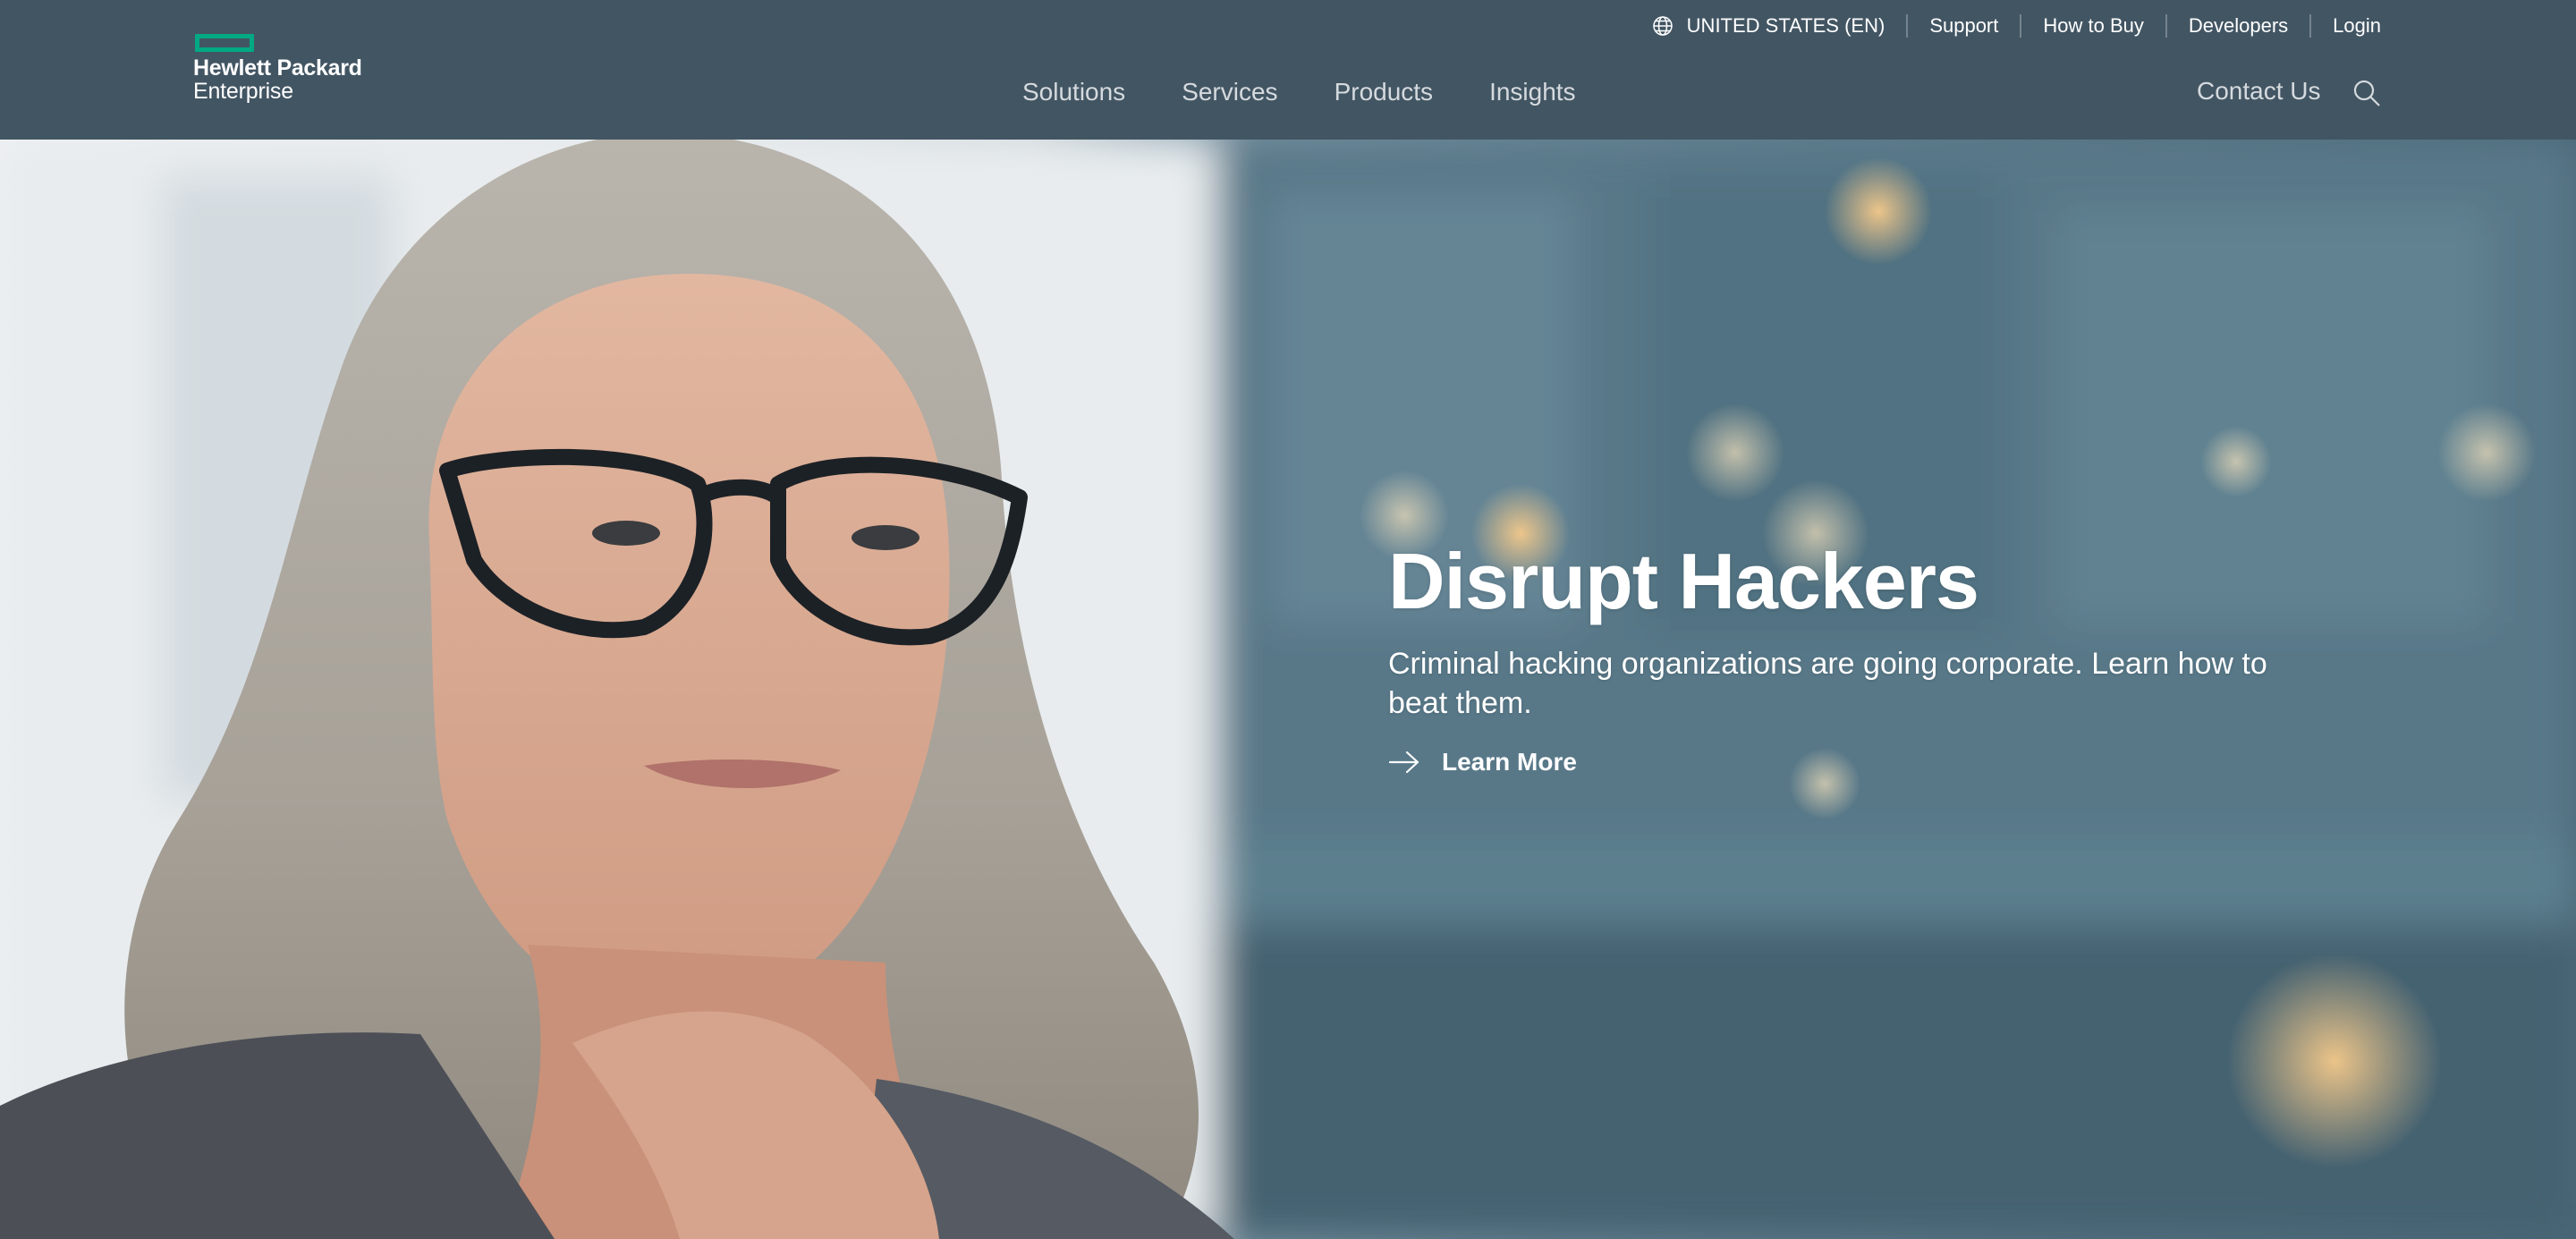 The height and width of the screenshot is (1239, 2576). What do you see at coordinates (1403, 762) in the screenshot?
I see `arrow-right-icon` at bounding box center [1403, 762].